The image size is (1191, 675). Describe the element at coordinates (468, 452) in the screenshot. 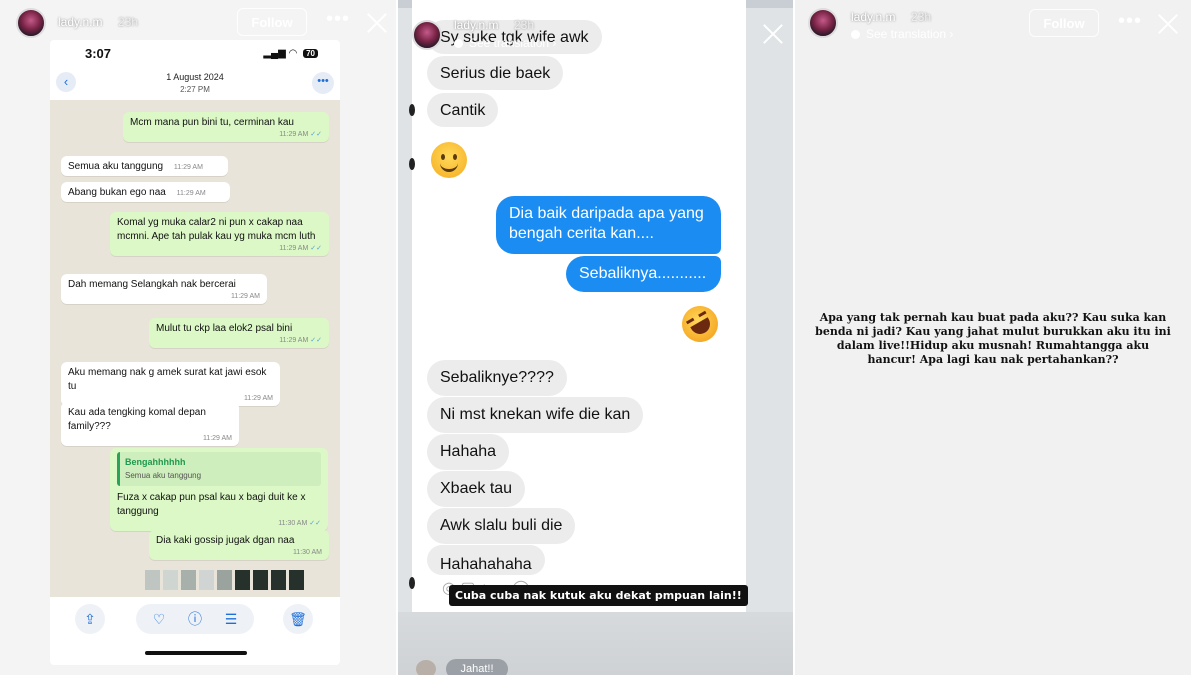

I see `message-in: Hahaha` at that location.